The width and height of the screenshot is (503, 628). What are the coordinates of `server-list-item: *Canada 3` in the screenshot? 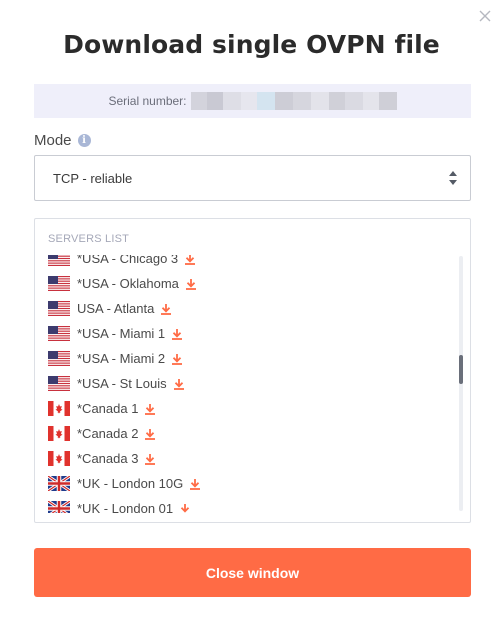 It's located at (102, 458).